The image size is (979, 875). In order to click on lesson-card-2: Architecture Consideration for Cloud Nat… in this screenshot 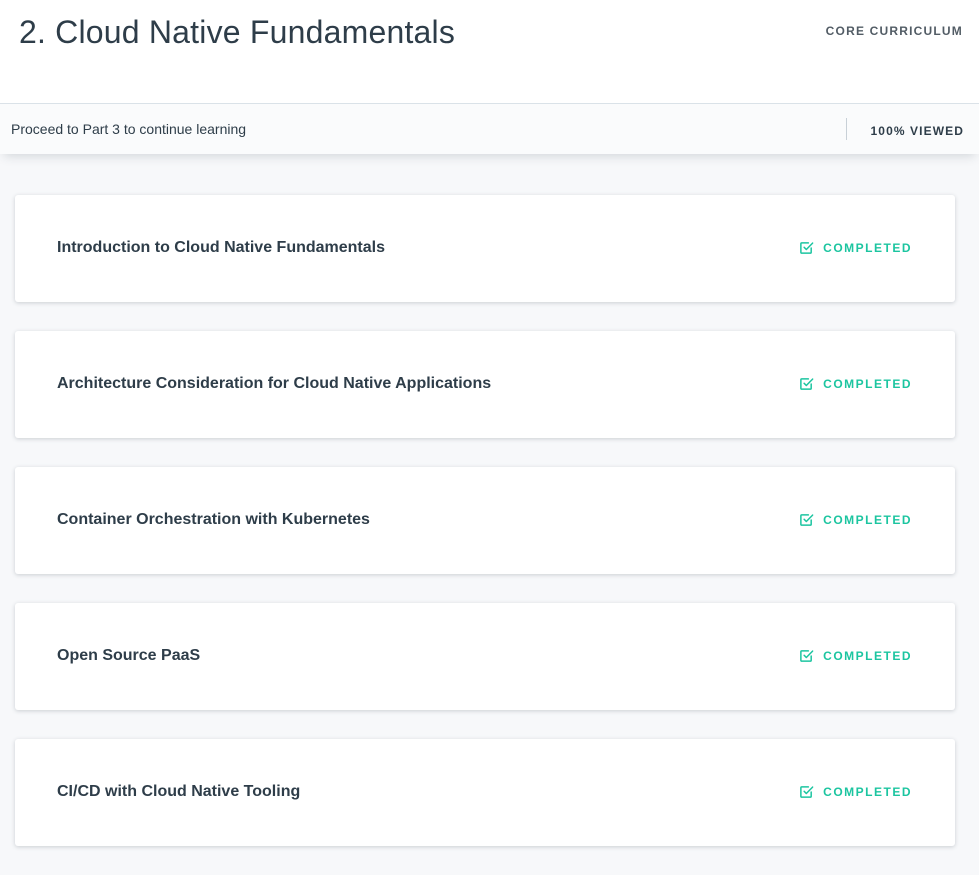, I will do `click(485, 384)`.